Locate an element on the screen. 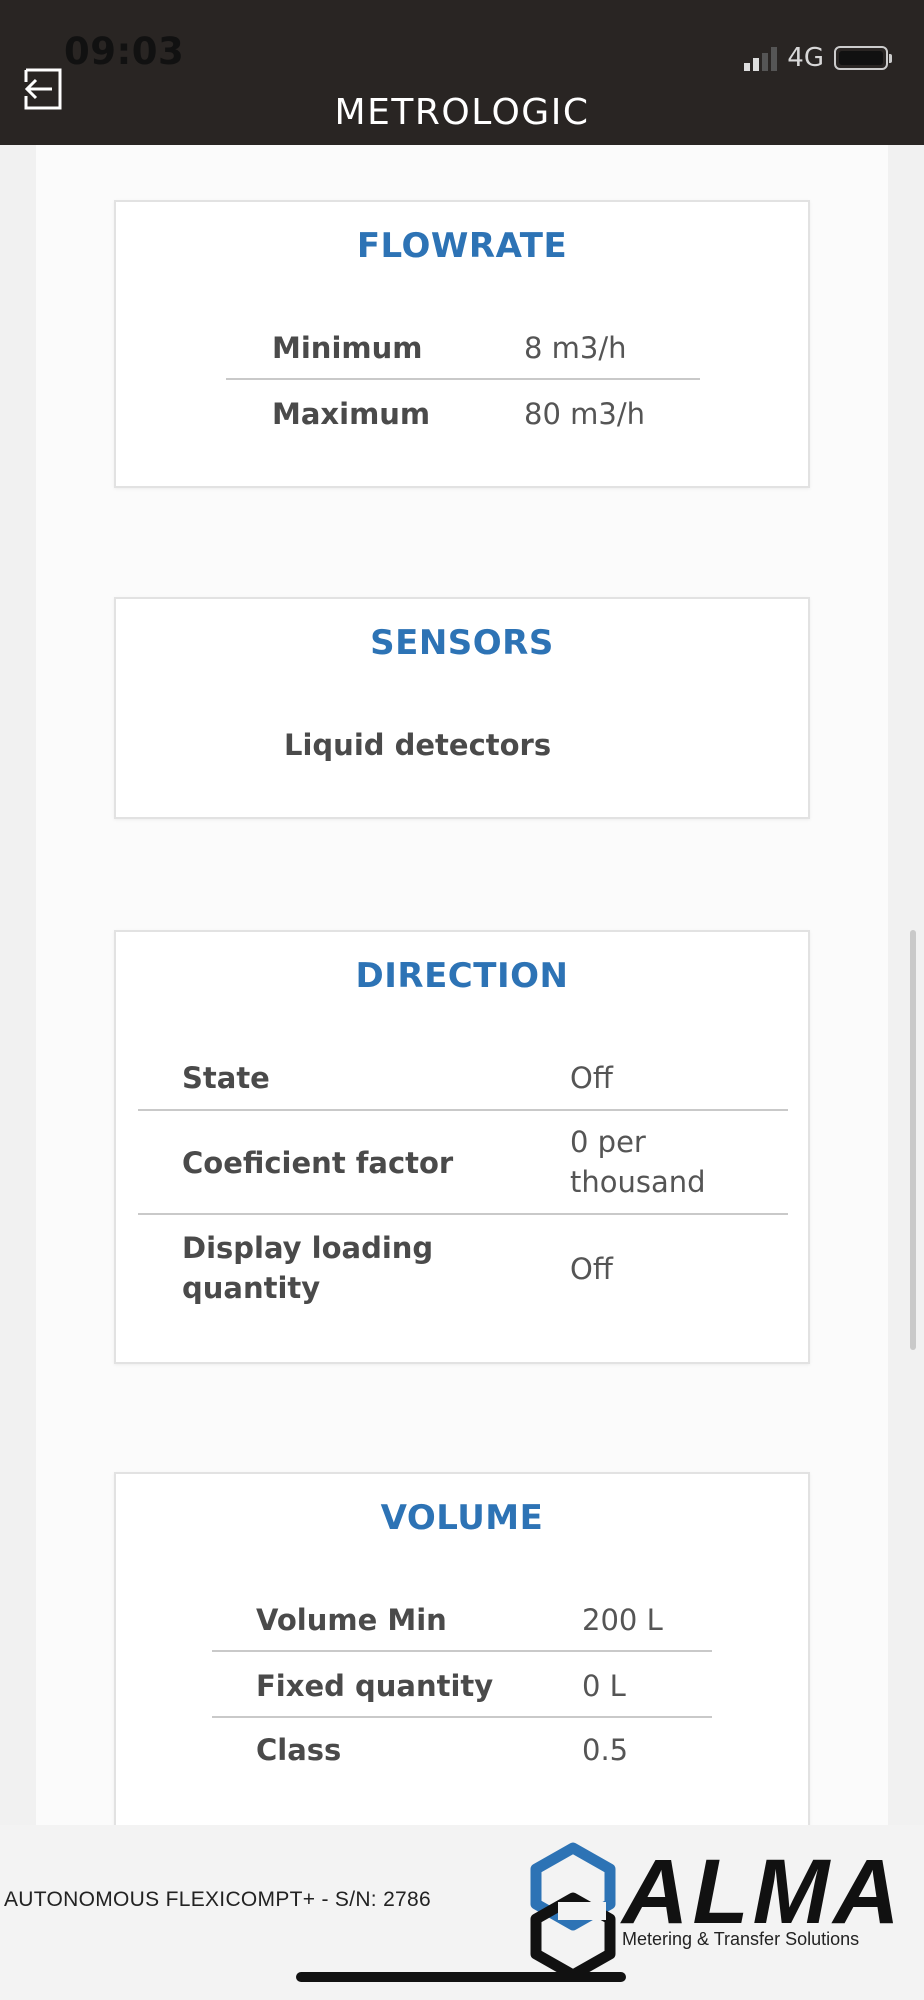 This screenshot has width=924, height=2000. home-indicator is located at coordinates (461, 1977).